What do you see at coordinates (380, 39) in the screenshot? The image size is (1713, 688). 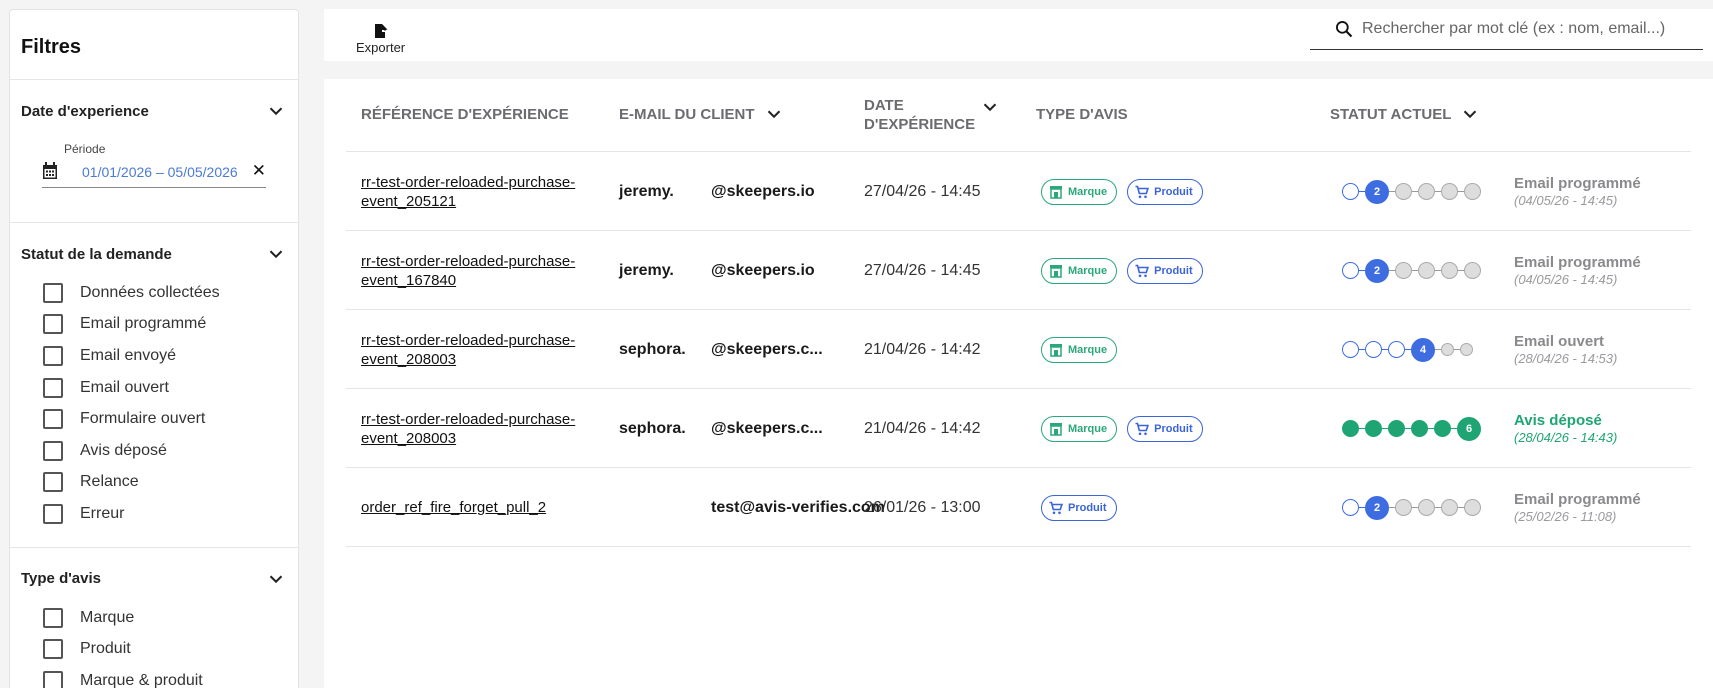 I see `export-button: Exporter` at bounding box center [380, 39].